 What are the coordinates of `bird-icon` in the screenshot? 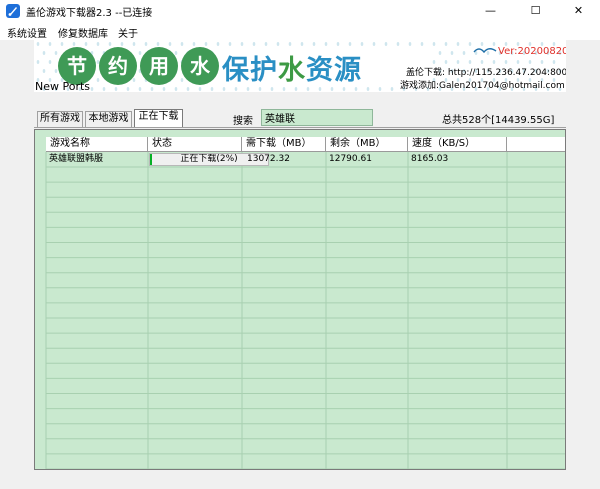 It's located at (485, 51).